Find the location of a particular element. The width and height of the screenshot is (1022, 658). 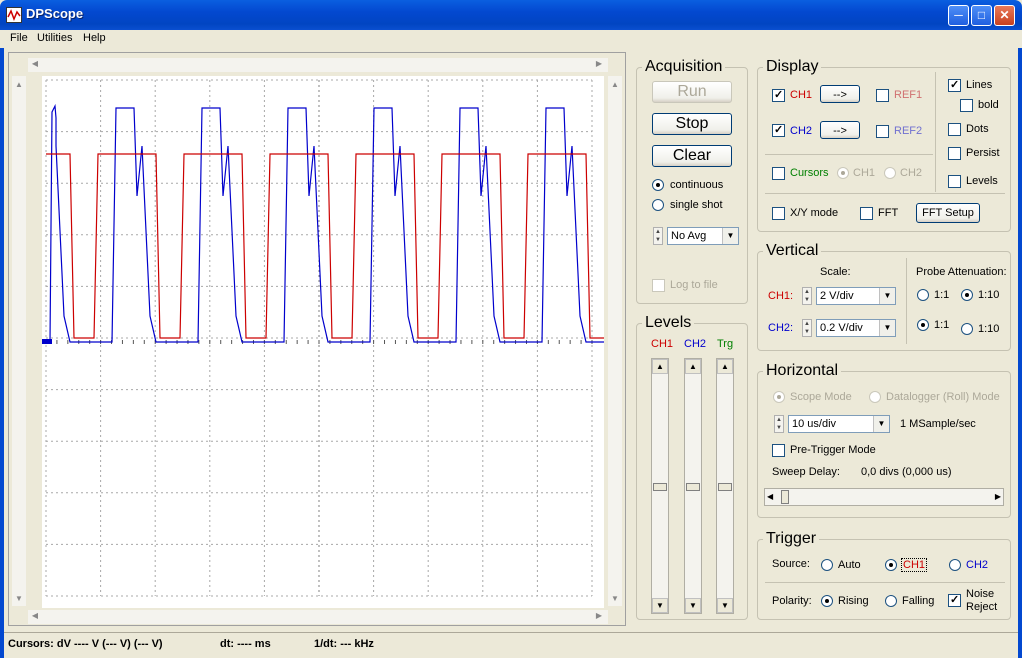

lines-checkbox: ✓ is located at coordinates (954, 85).